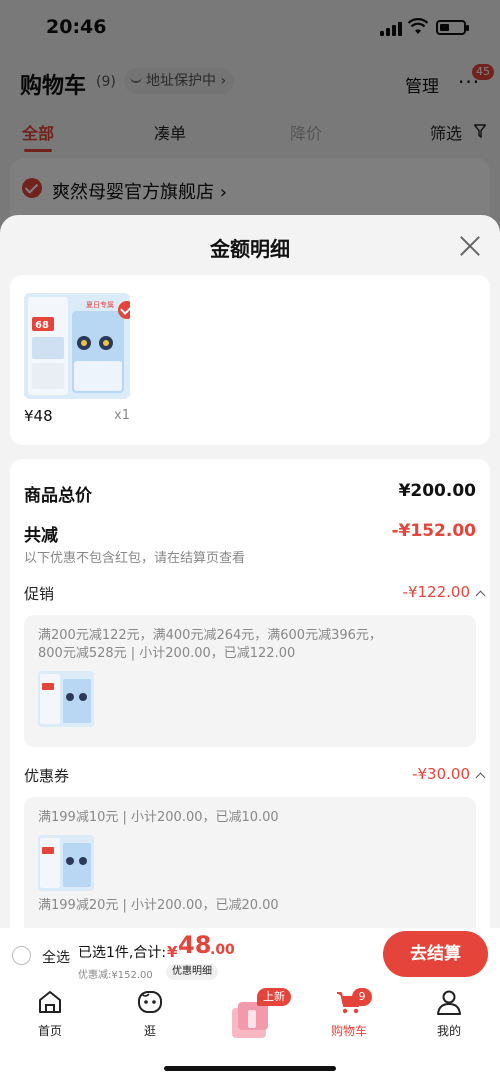  I want to click on tab-cart: 购物车, so click(349, 1013).